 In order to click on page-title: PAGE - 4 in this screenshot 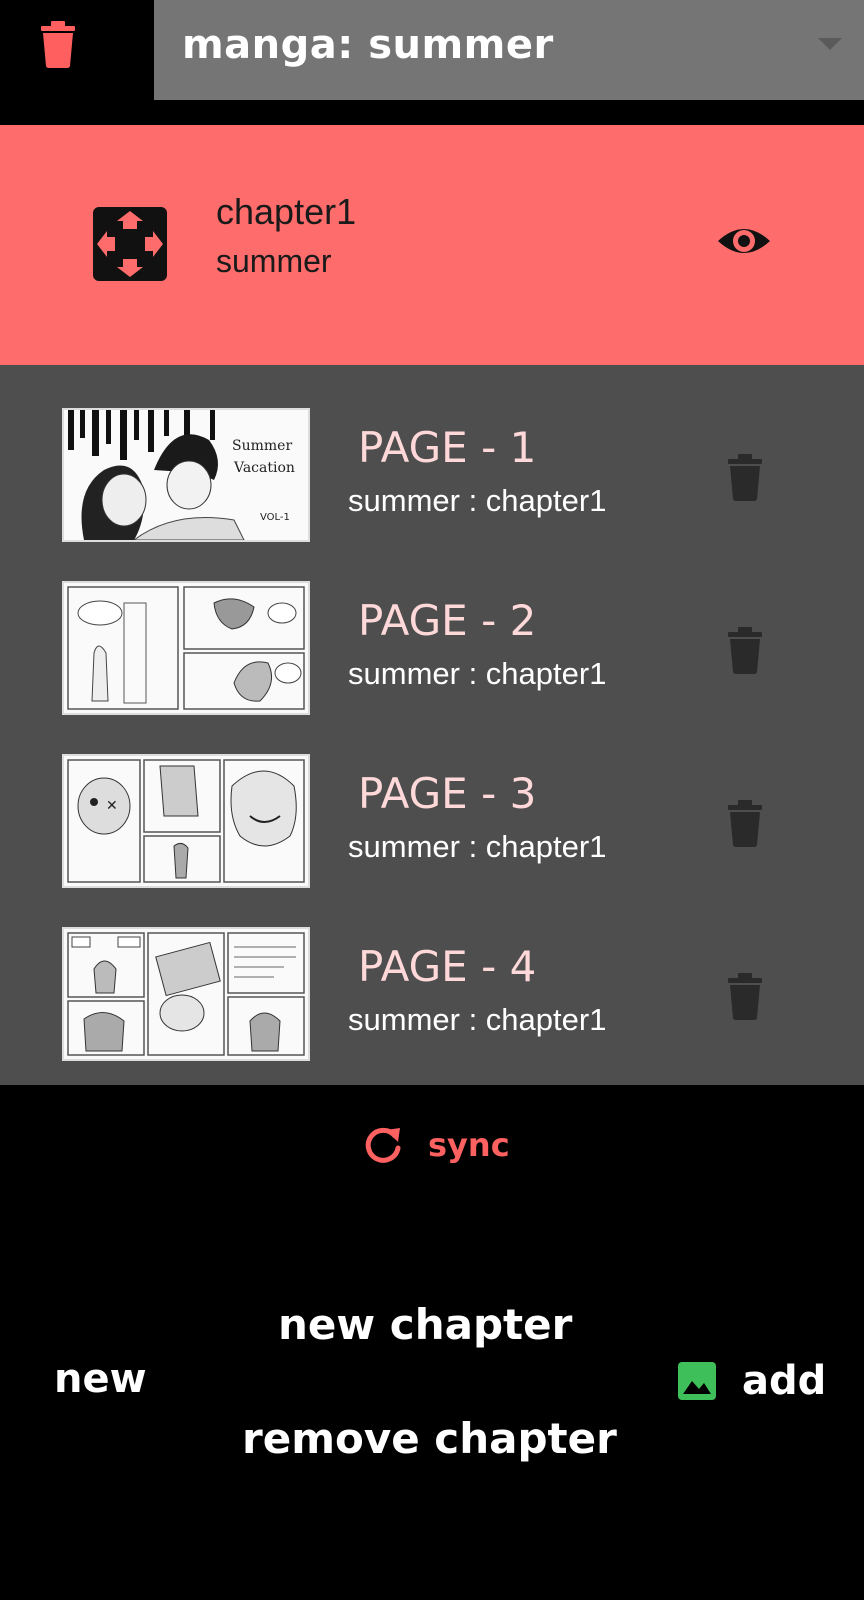, I will do `click(447, 966)`.